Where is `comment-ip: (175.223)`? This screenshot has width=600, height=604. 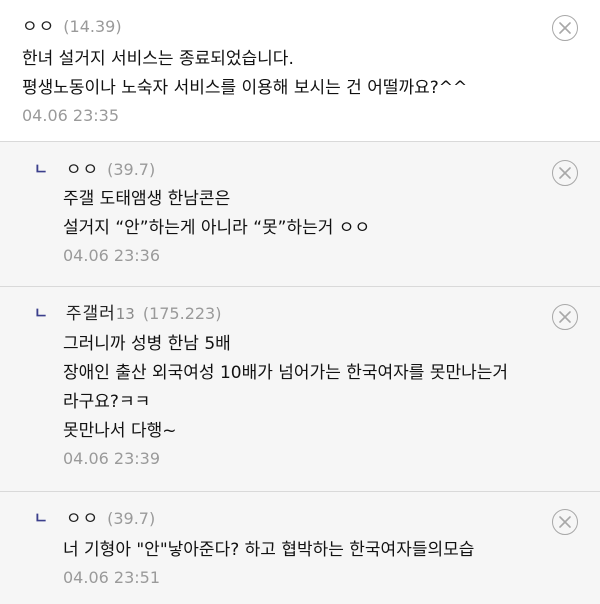
comment-ip: (175.223) is located at coordinates (182, 313).